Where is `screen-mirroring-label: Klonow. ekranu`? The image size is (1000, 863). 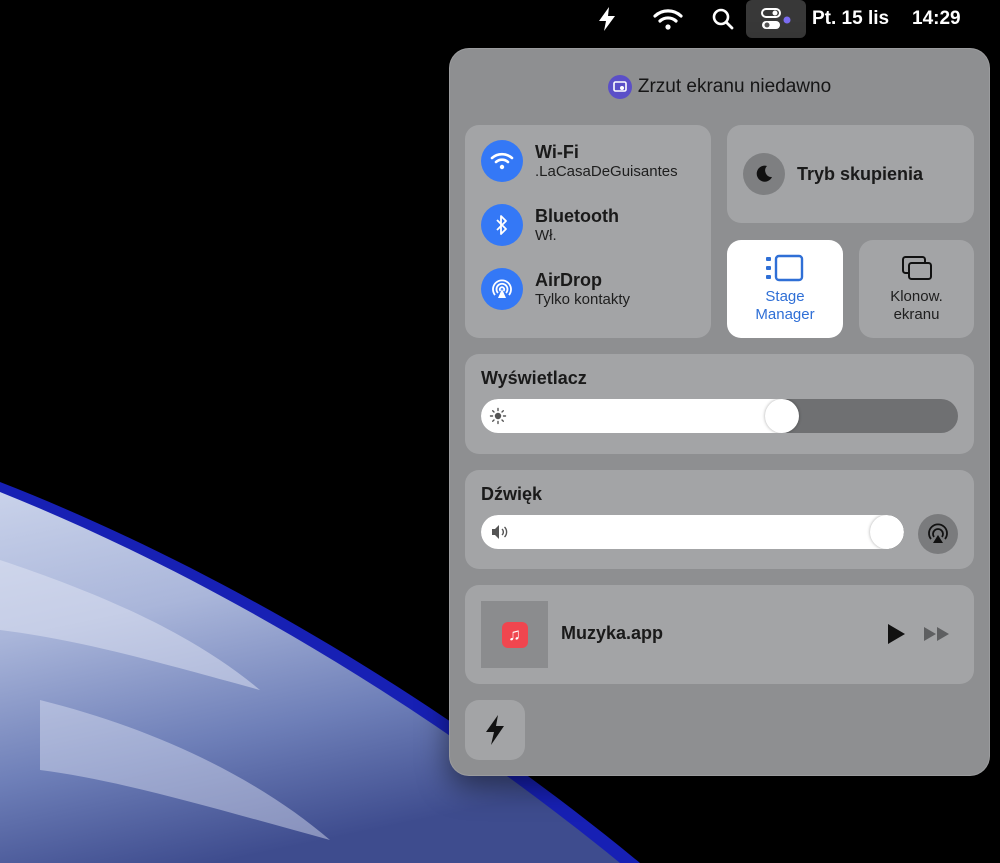 screen-mirroring-label: Klonow. ekranu is located at coordinates (916, 305).